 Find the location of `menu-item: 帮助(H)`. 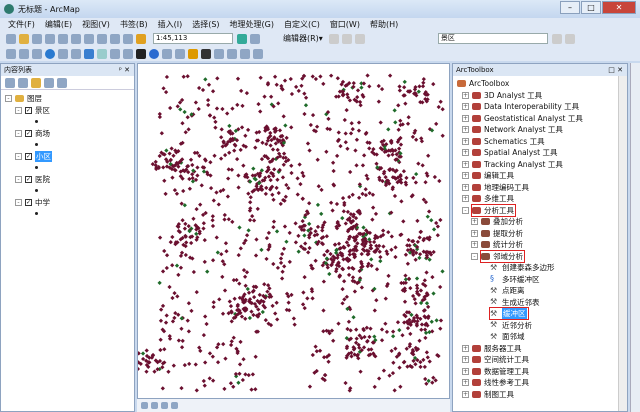

menu-item: 帮助(H) is located at coordinates (384, 24).